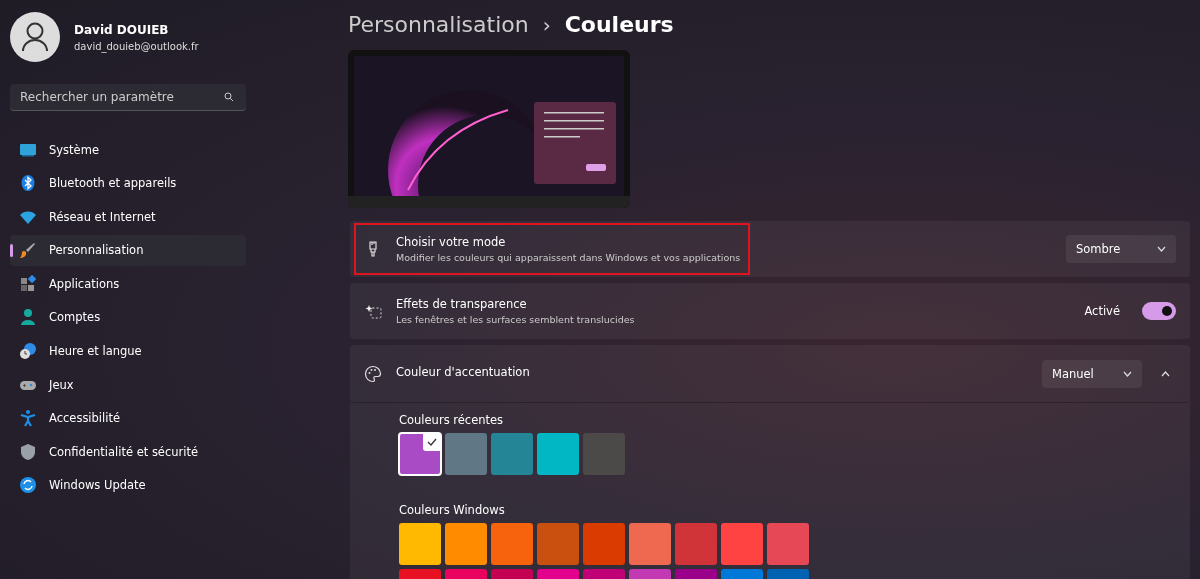  What do you see at coordinates (128, 317) in the screenshot?
I see `sidebar-item: Comptes` at bounding box center [128, 317].